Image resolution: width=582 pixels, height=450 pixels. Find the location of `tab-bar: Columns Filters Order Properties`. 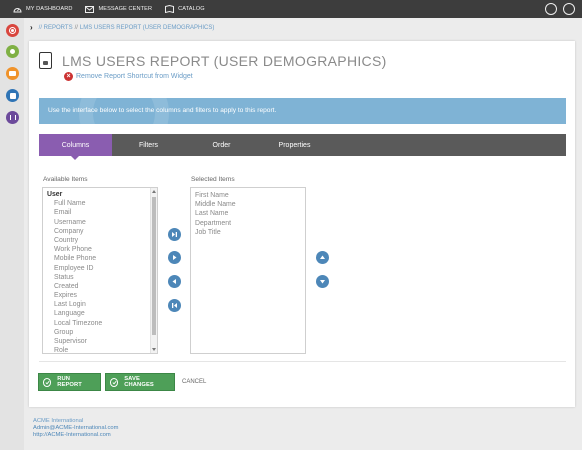

tab-bar: Columns Filters Order Properties is located at coordinates (302, 147).